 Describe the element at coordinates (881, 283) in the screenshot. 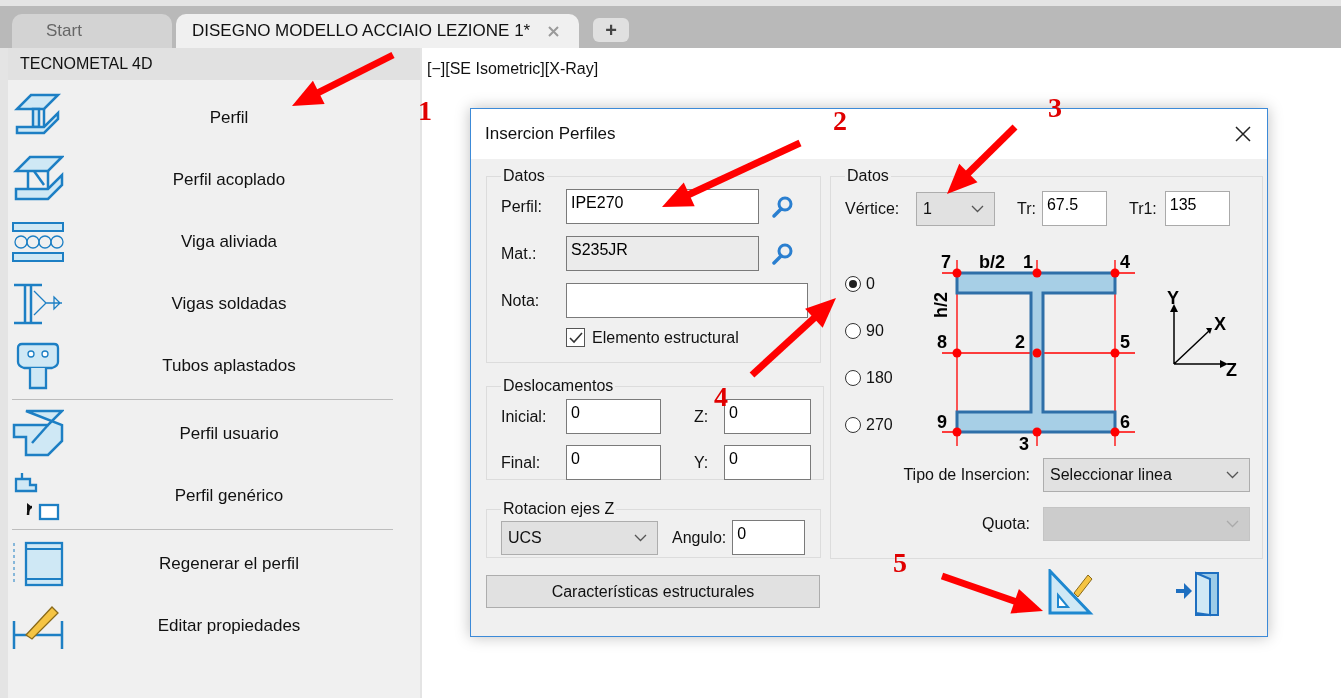

I see `radio-option: 0` at that location.